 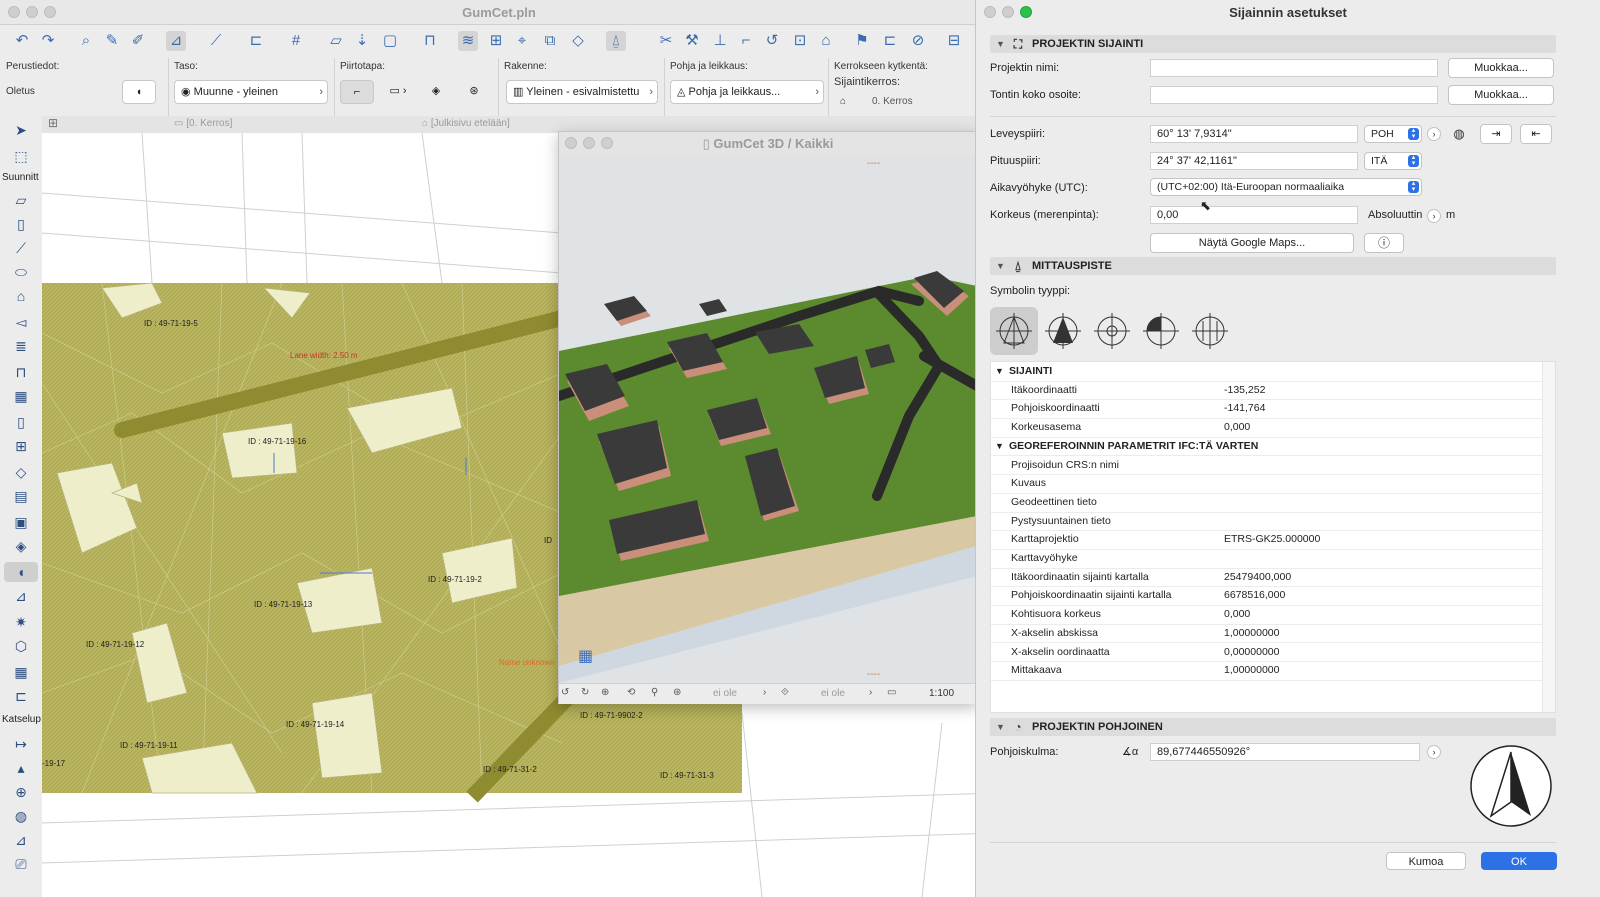 I want to click on property-value: -141,764, so click(x=1244, y=408).